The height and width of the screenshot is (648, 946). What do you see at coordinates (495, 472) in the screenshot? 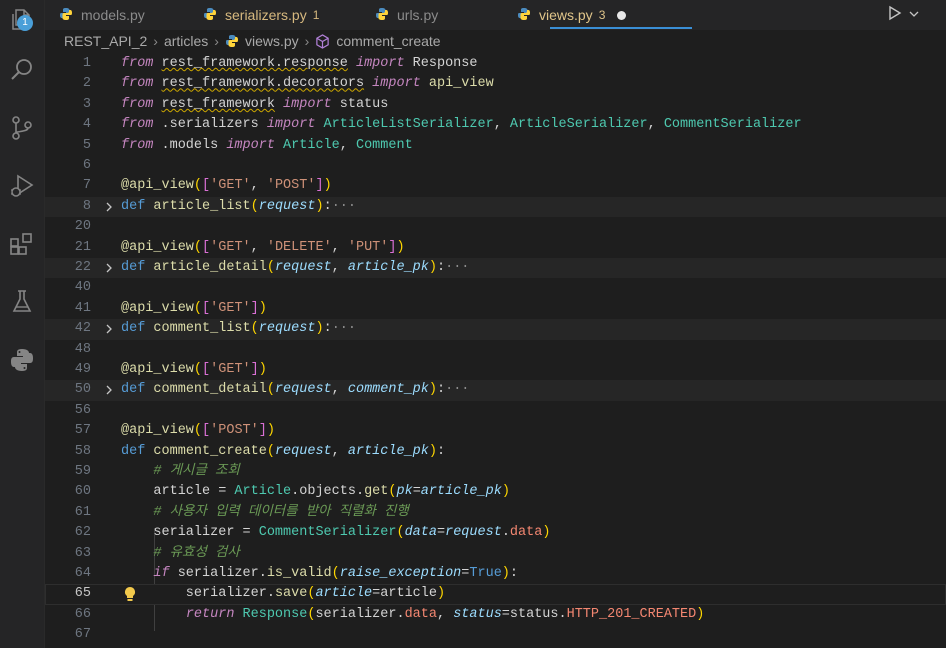
I see `code-line: 59 # 게시글 조회` at bounding box center [495, 472].